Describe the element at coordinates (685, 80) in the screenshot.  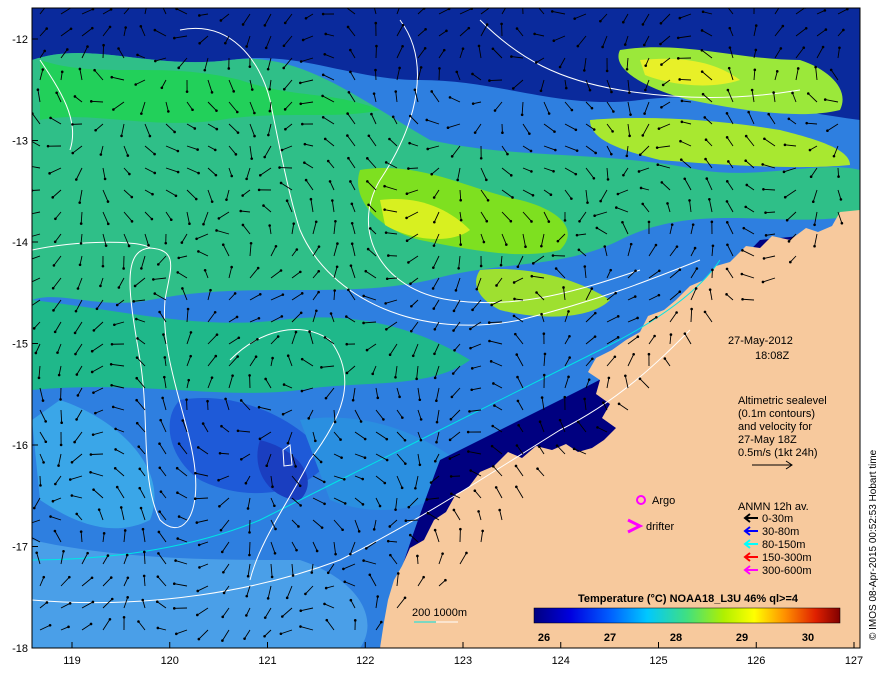
I see `velocity-arrow` at that location.